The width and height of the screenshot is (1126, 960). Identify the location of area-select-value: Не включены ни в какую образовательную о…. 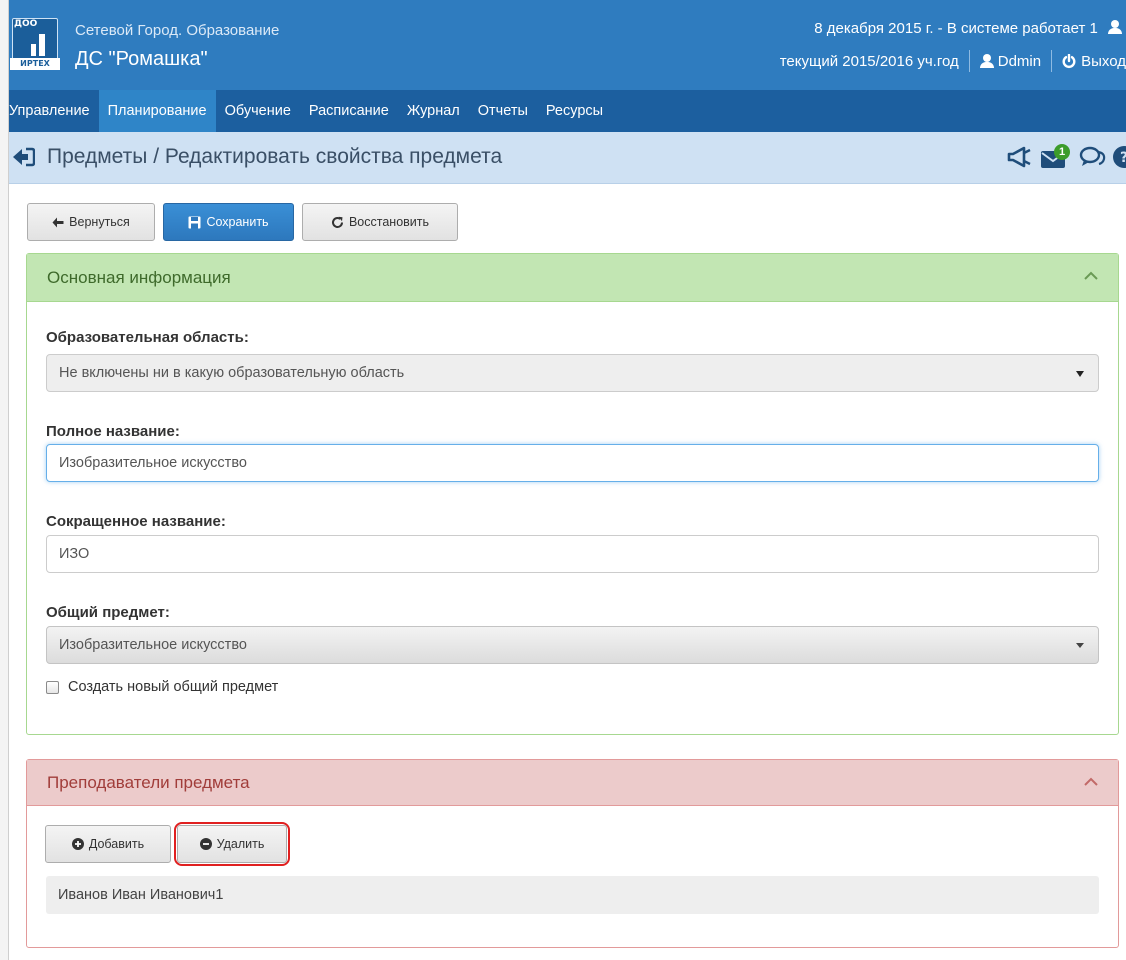
(232, 373).